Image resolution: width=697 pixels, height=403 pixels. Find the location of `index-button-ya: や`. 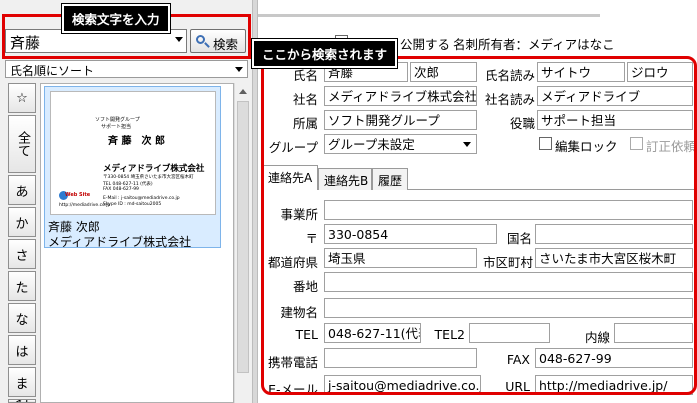

index-button-ya: や is located at coordinates (22, 401).